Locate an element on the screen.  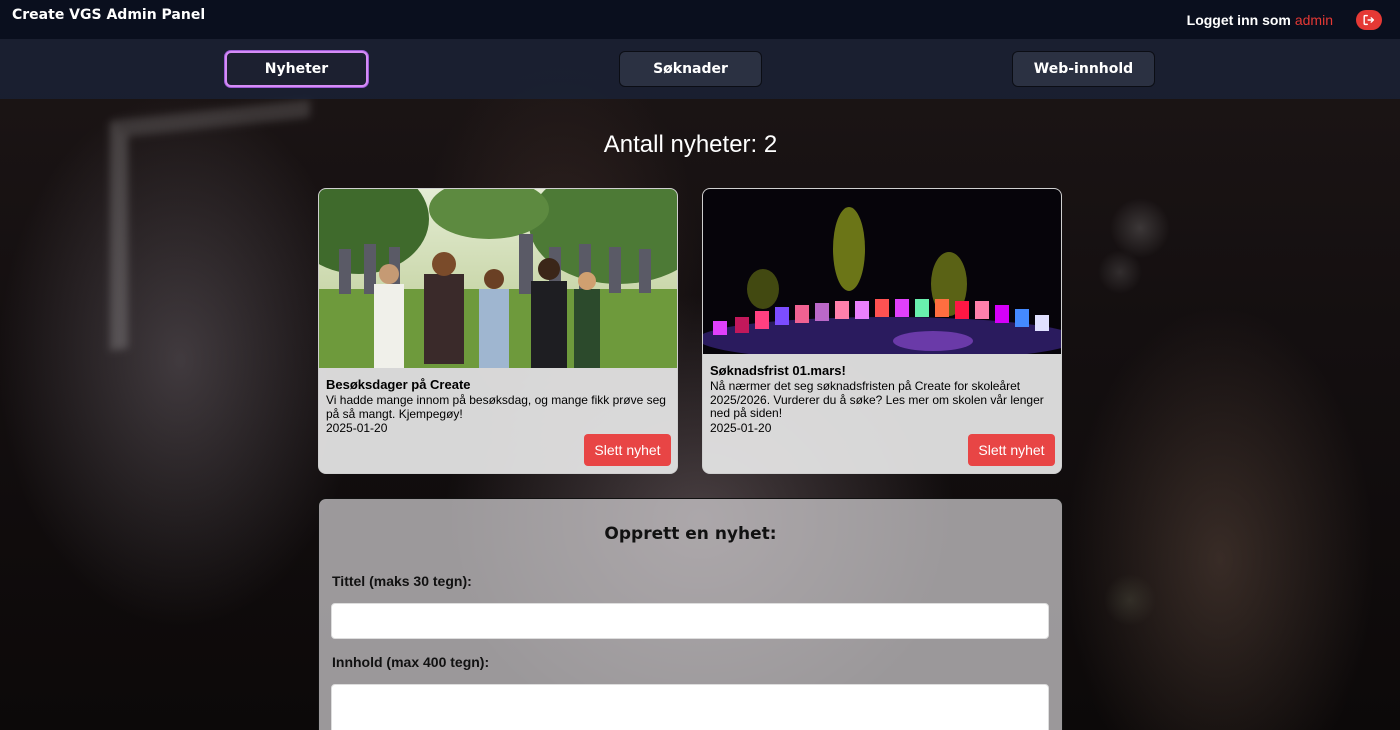
tab-web-innhold: Web-innhold is located at coordinates (1083, 69).